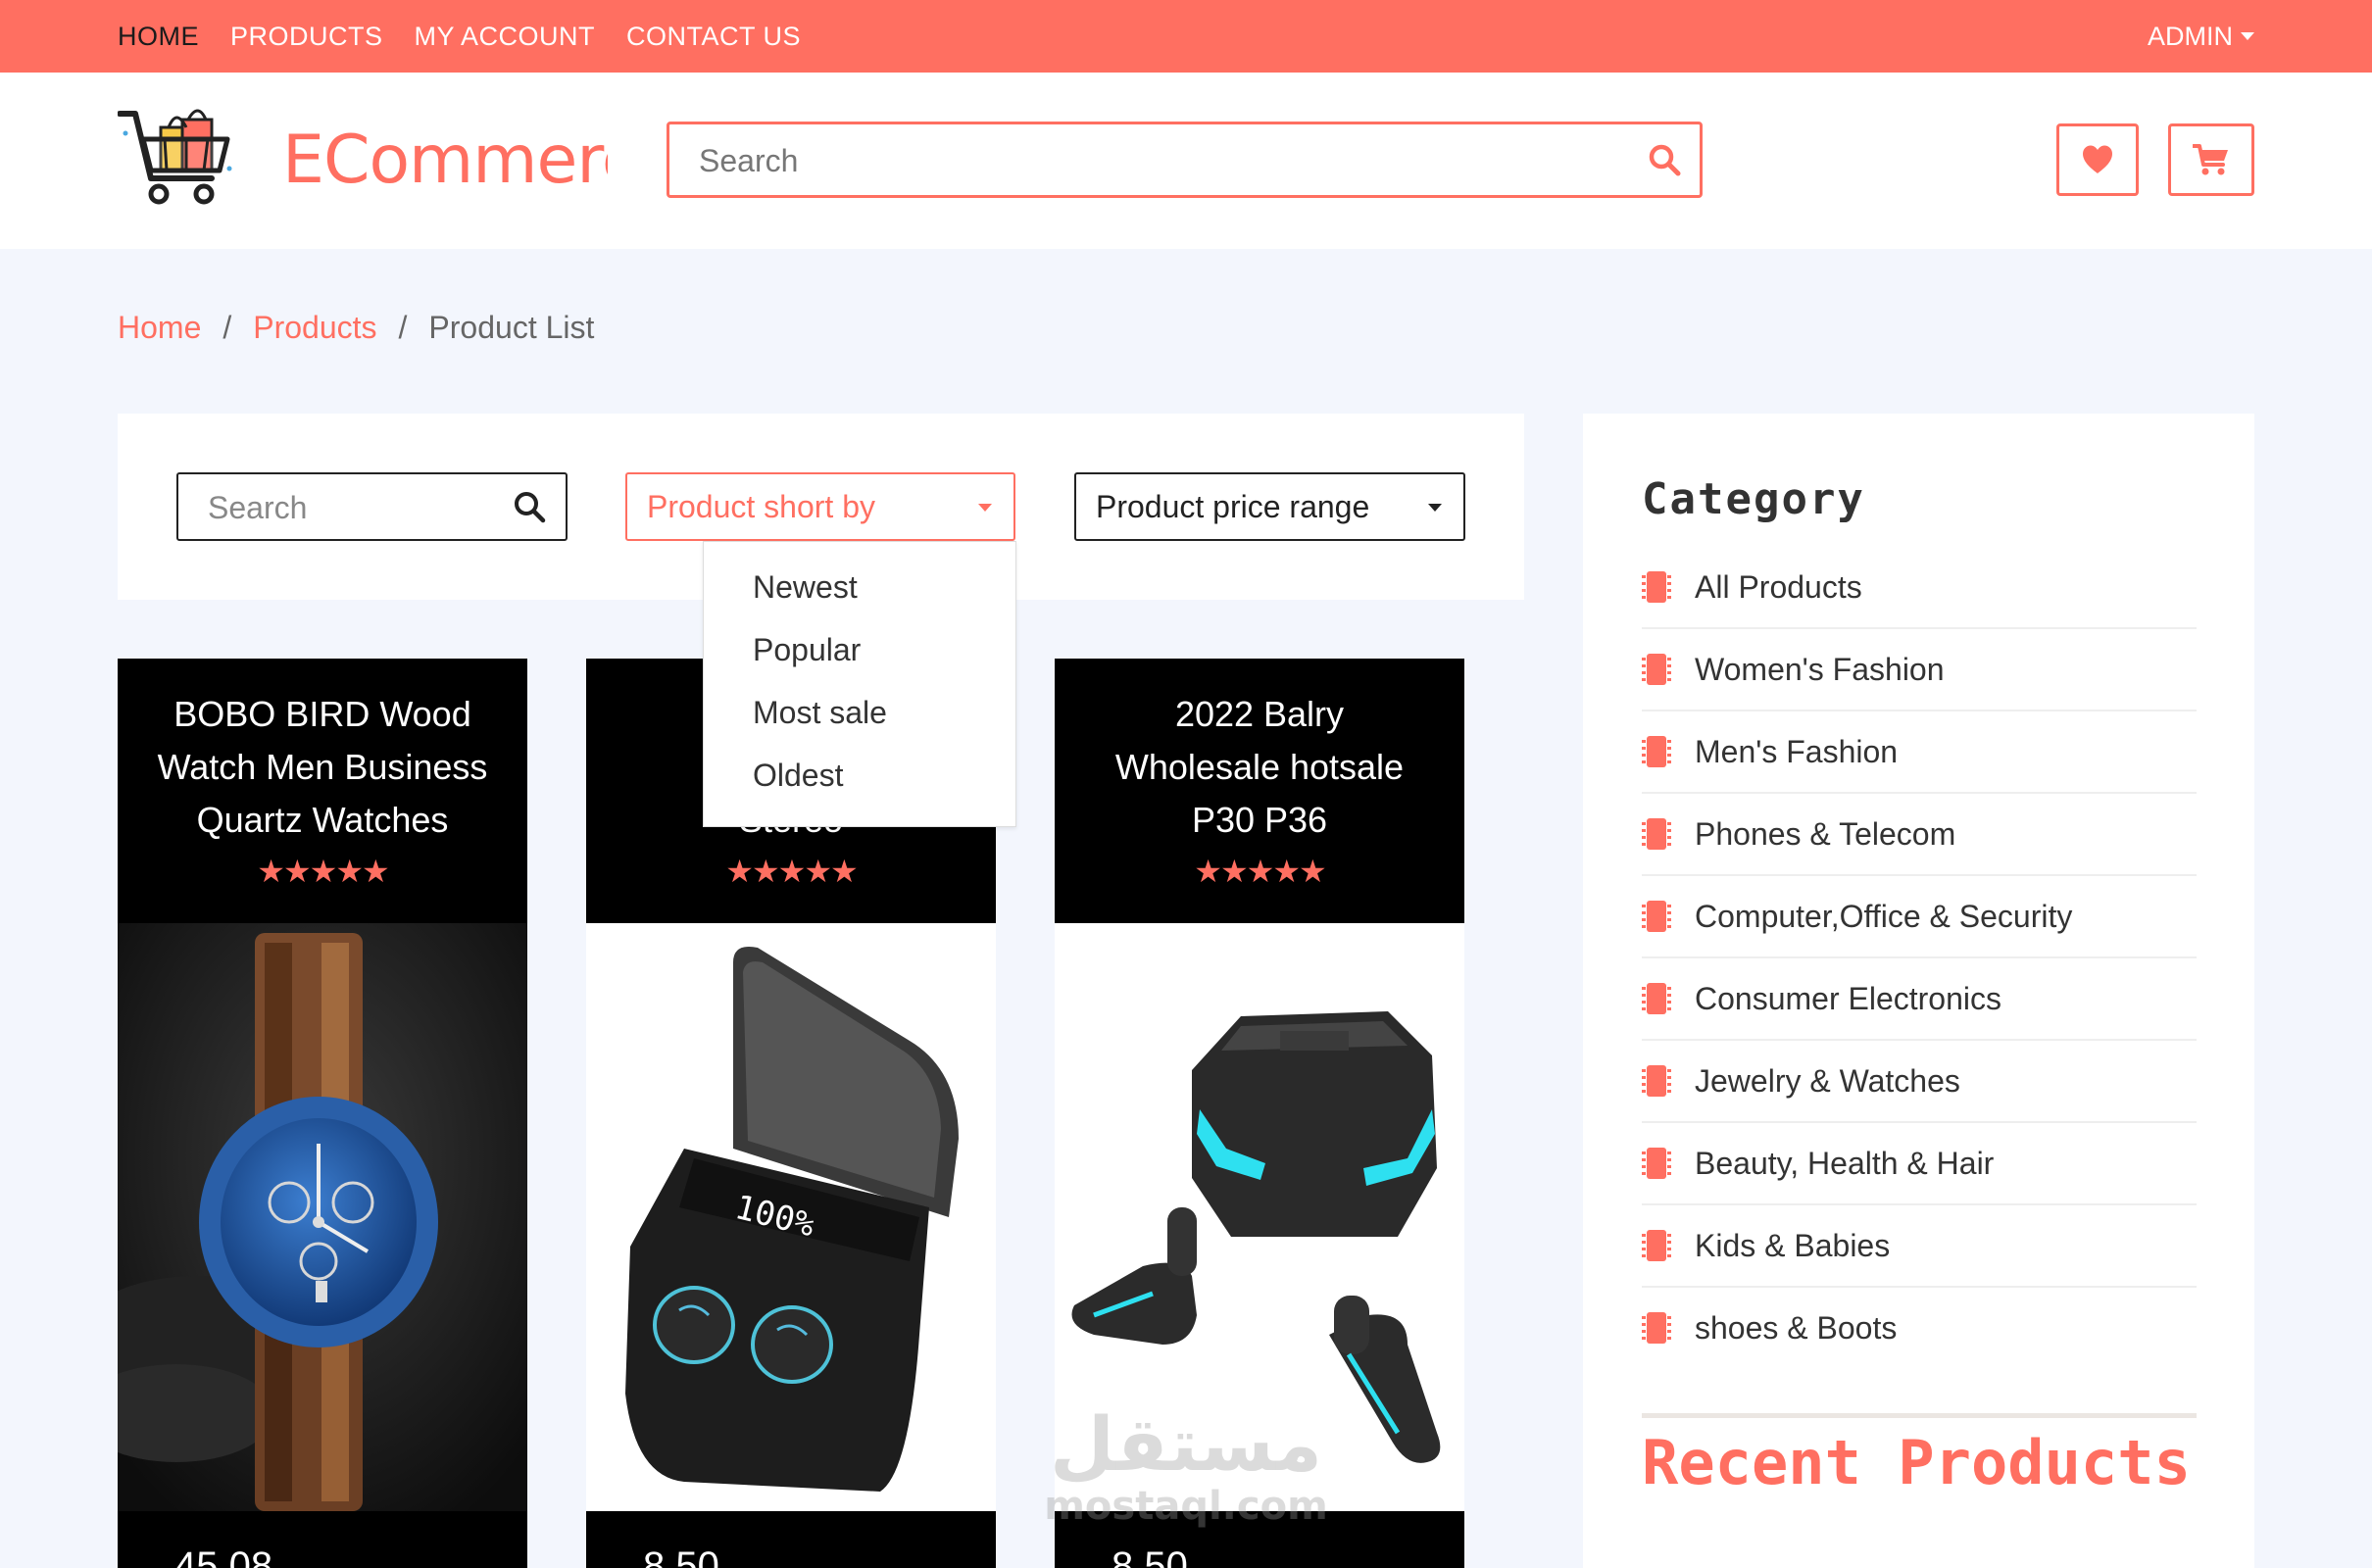 The width and height of the screenshot is (2372, 1568). Describe the element at coordinates (1884, 916) in the screenshot. I see `category-label: Computer,Office & Security` at that location.